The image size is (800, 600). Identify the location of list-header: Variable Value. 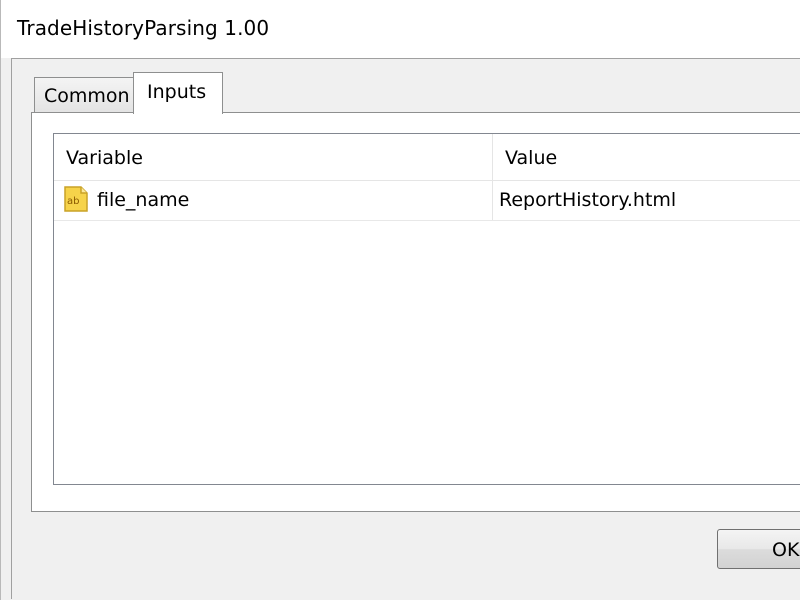
(427, 157).